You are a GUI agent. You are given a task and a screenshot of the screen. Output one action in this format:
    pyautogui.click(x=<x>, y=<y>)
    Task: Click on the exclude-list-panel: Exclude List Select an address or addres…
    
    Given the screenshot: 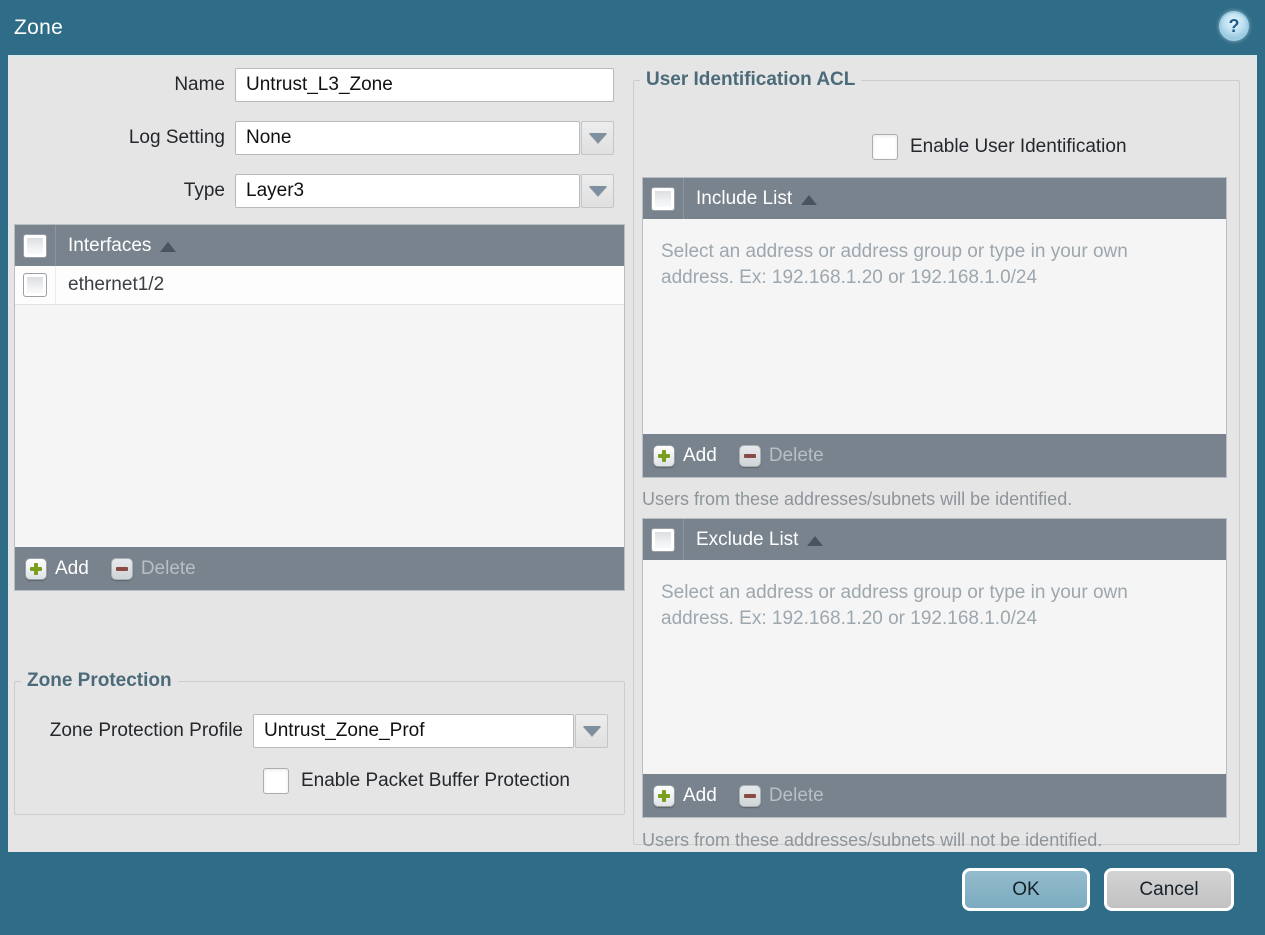 What is the action you would take?
    pyautogui.click(x=934, y=668)
    